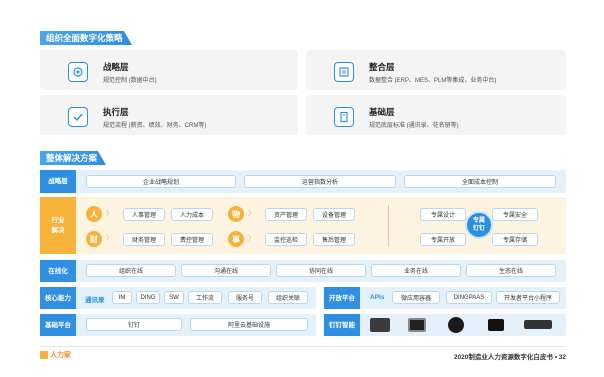 The height and width of the screenshot is (377, 604). I want to click on pill-item: 阿里云基础设施, so click(249, 324).